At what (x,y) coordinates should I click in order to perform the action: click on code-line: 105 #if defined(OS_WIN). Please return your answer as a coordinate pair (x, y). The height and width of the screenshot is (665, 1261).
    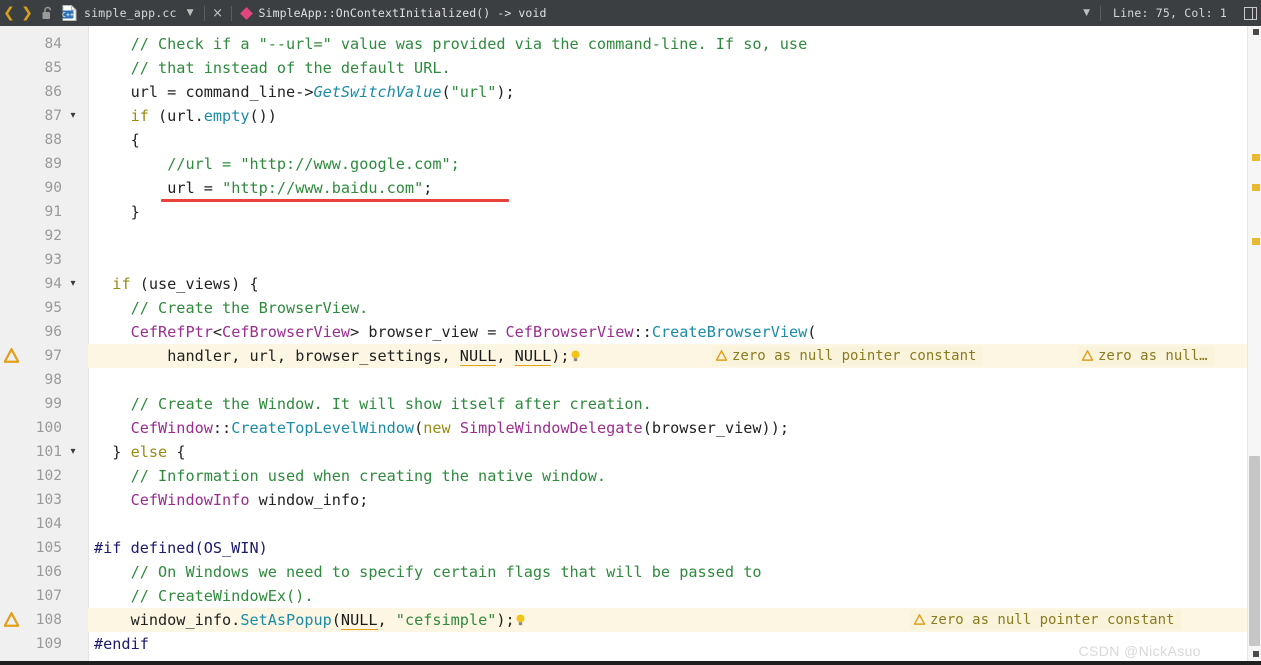
    Looking at the image, I should click on (630, 548).